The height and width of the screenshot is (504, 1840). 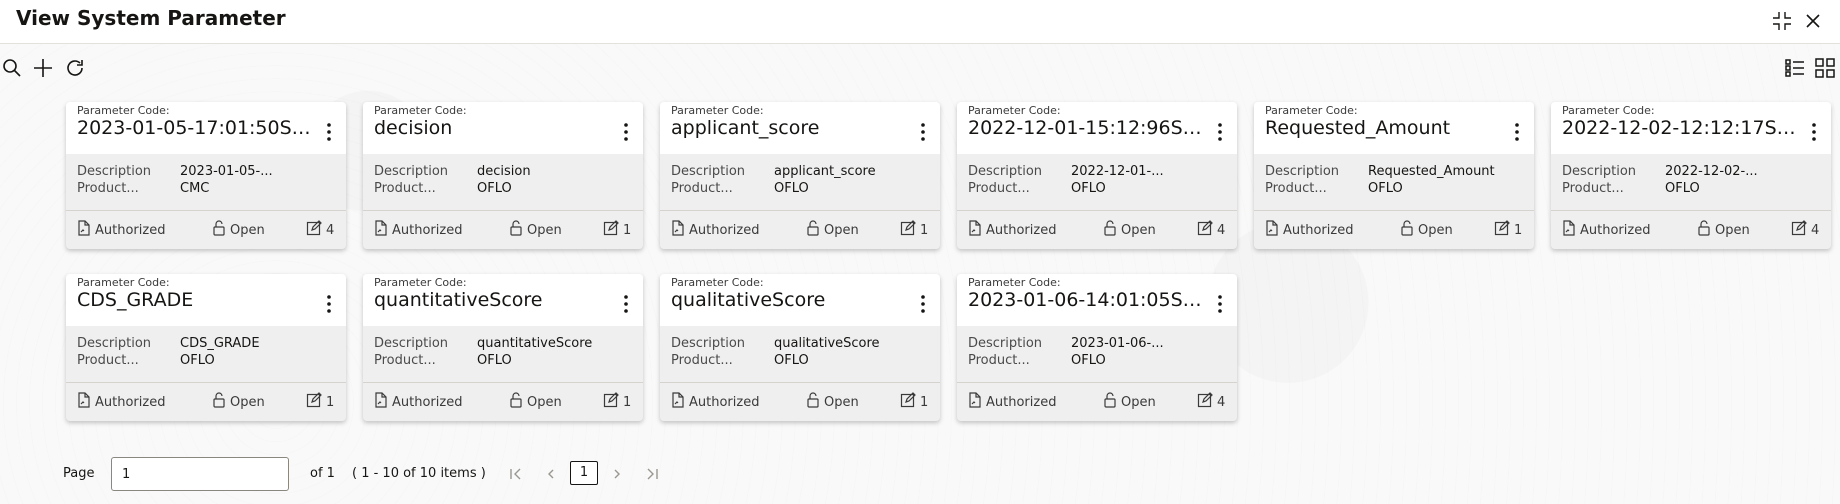 What do you see at coordinates (789, 128) in the screenshot?
I see `parameter-code-value: applicant_score` at bounding box center [789, 128].